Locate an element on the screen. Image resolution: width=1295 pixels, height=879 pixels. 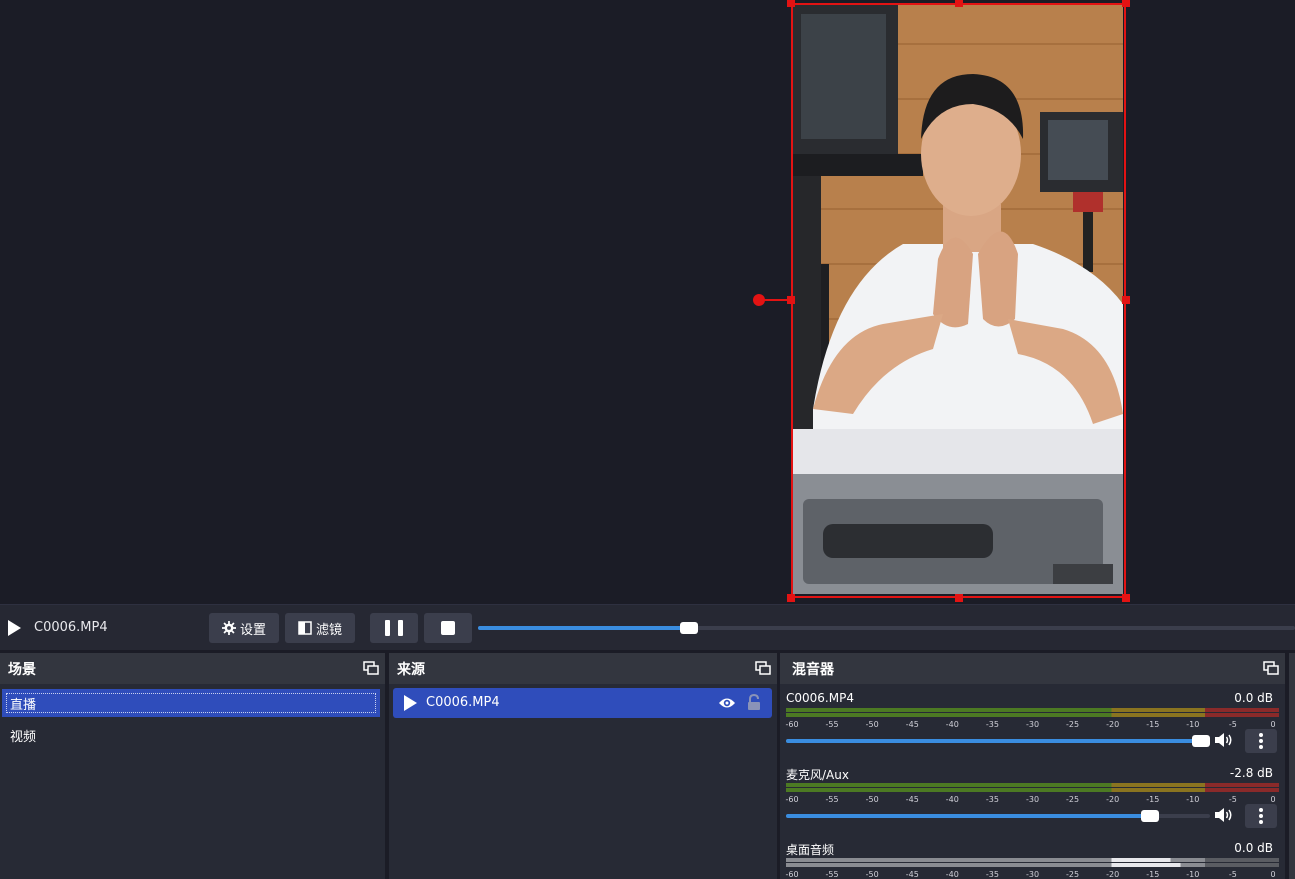
media-controls-bar: C0006.MP4 设置 滤镜 is located at coordinates (647, 627).